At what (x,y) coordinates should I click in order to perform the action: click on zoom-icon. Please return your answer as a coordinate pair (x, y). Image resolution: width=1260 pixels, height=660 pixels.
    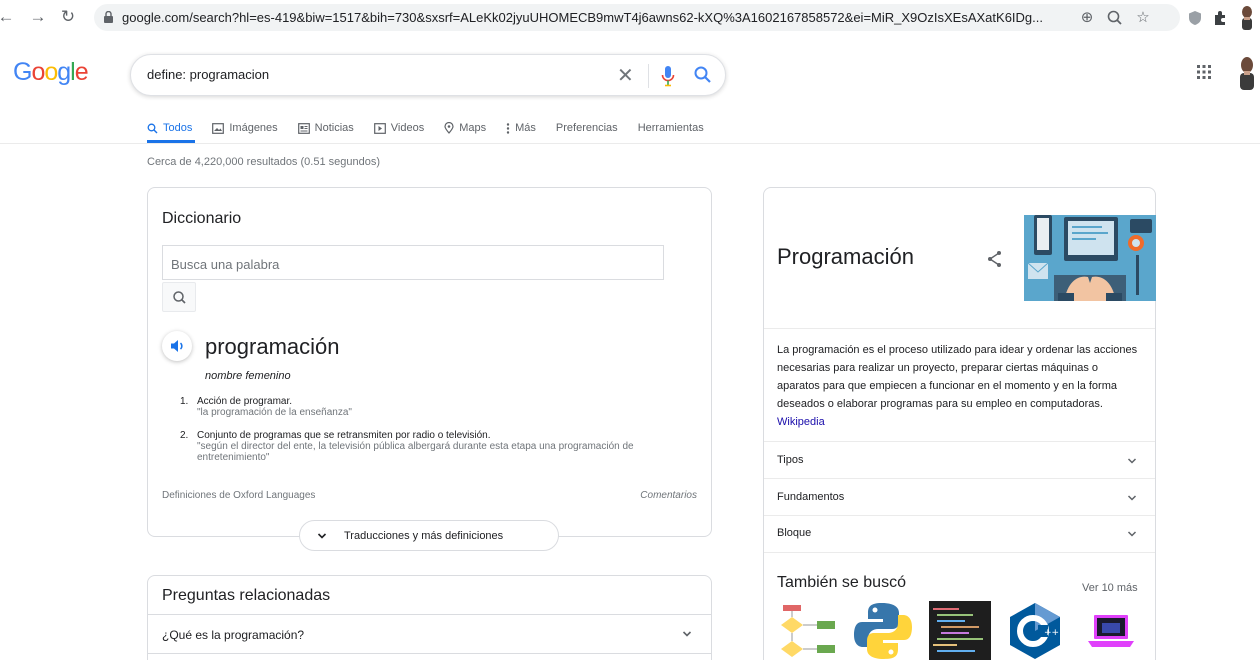
    Looking at the image, I should click on (1115, 18).